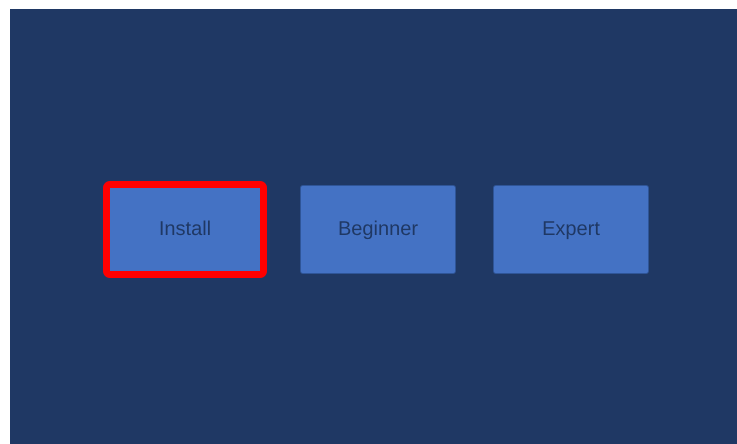 Image resolution: width=737 pixels, height=444 pixels. I want to click on option-button: Expert, so click(571, 229).